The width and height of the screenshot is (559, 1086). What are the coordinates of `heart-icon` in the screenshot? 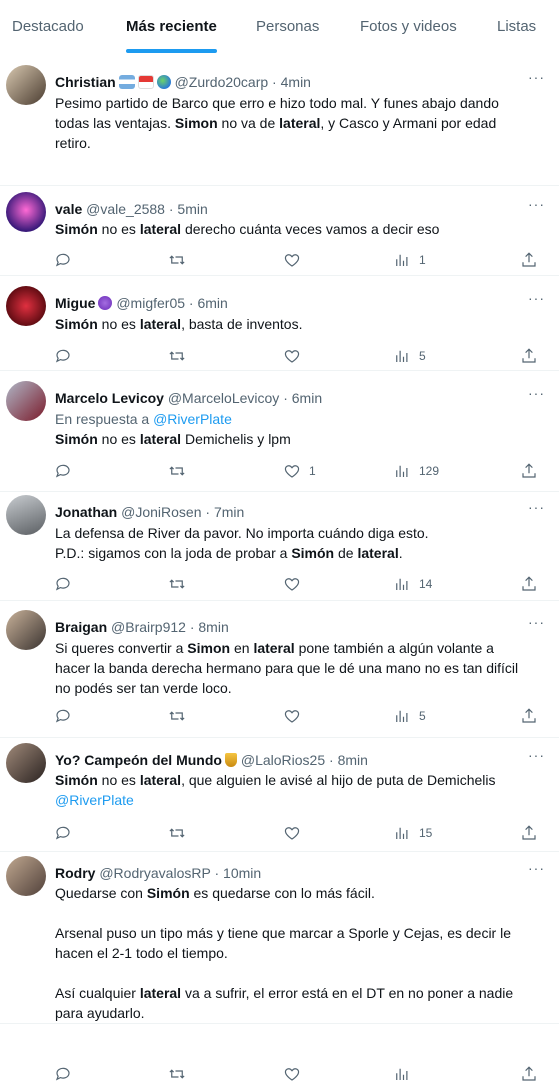 It's located at (292, 471).